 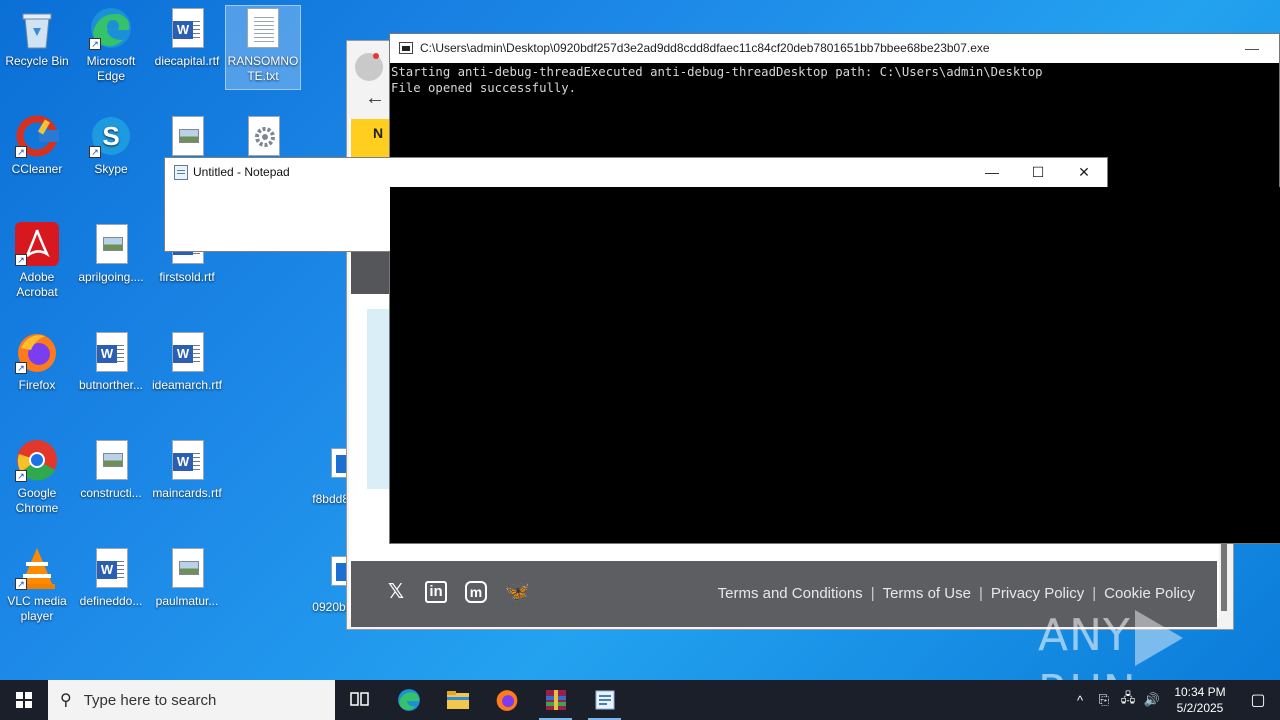 What do you see at coordinates (37, 28) in the screenshot?
I see `recycle-bin-icon` at bounding box center [37, 28].